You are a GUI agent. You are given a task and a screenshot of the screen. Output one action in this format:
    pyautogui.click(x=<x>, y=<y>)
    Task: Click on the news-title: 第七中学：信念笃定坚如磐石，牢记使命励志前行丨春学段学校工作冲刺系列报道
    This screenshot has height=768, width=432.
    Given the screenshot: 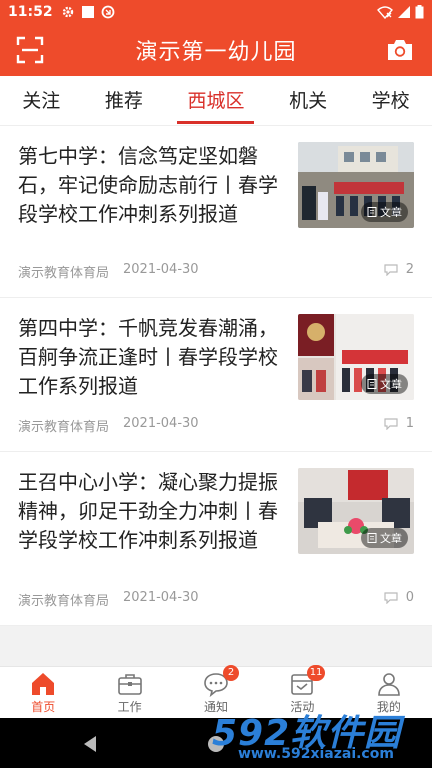 What is the action you would take?
    pyautogui.click(x=148, y=185)
    